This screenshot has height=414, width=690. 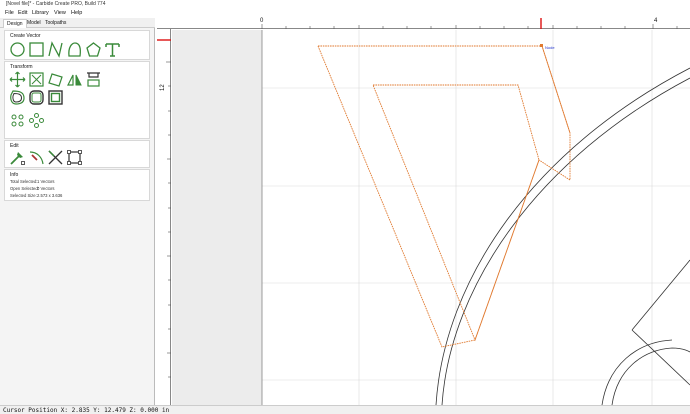 I want to click on info-total-selected: Total Selected: 1 Vectors, so click(x=32, y=181).